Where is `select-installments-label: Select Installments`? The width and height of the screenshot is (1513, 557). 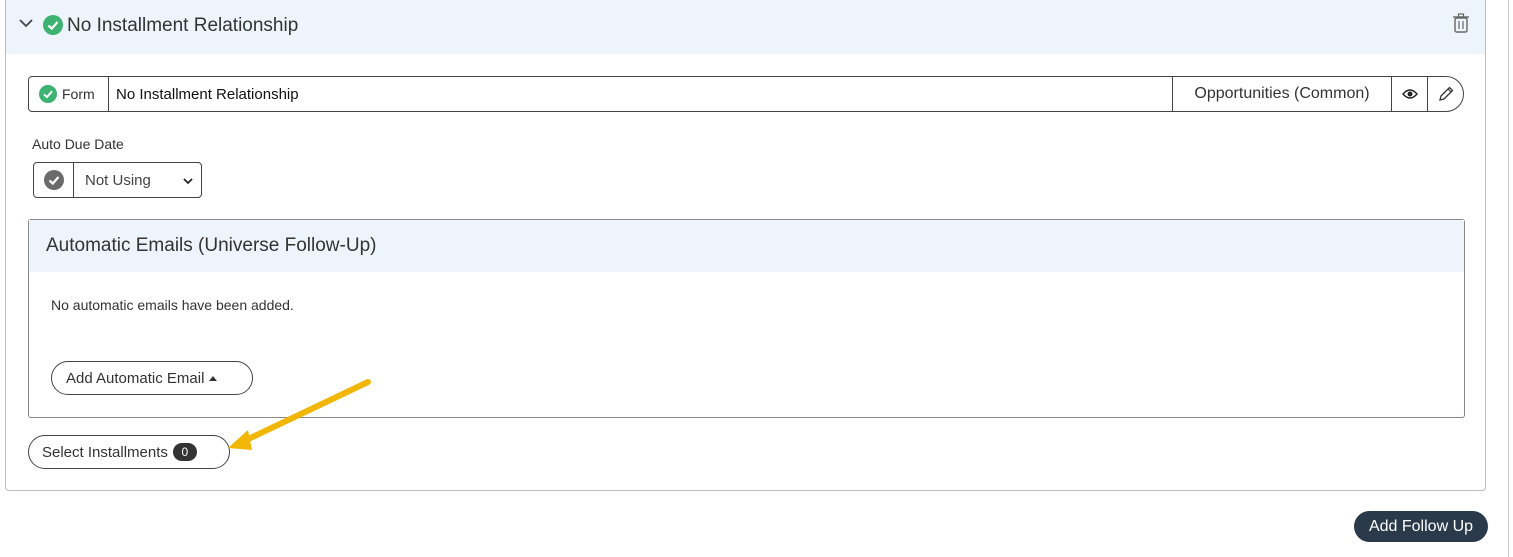 select-installments-label: Select Installments is located at coordinates (105, 452).